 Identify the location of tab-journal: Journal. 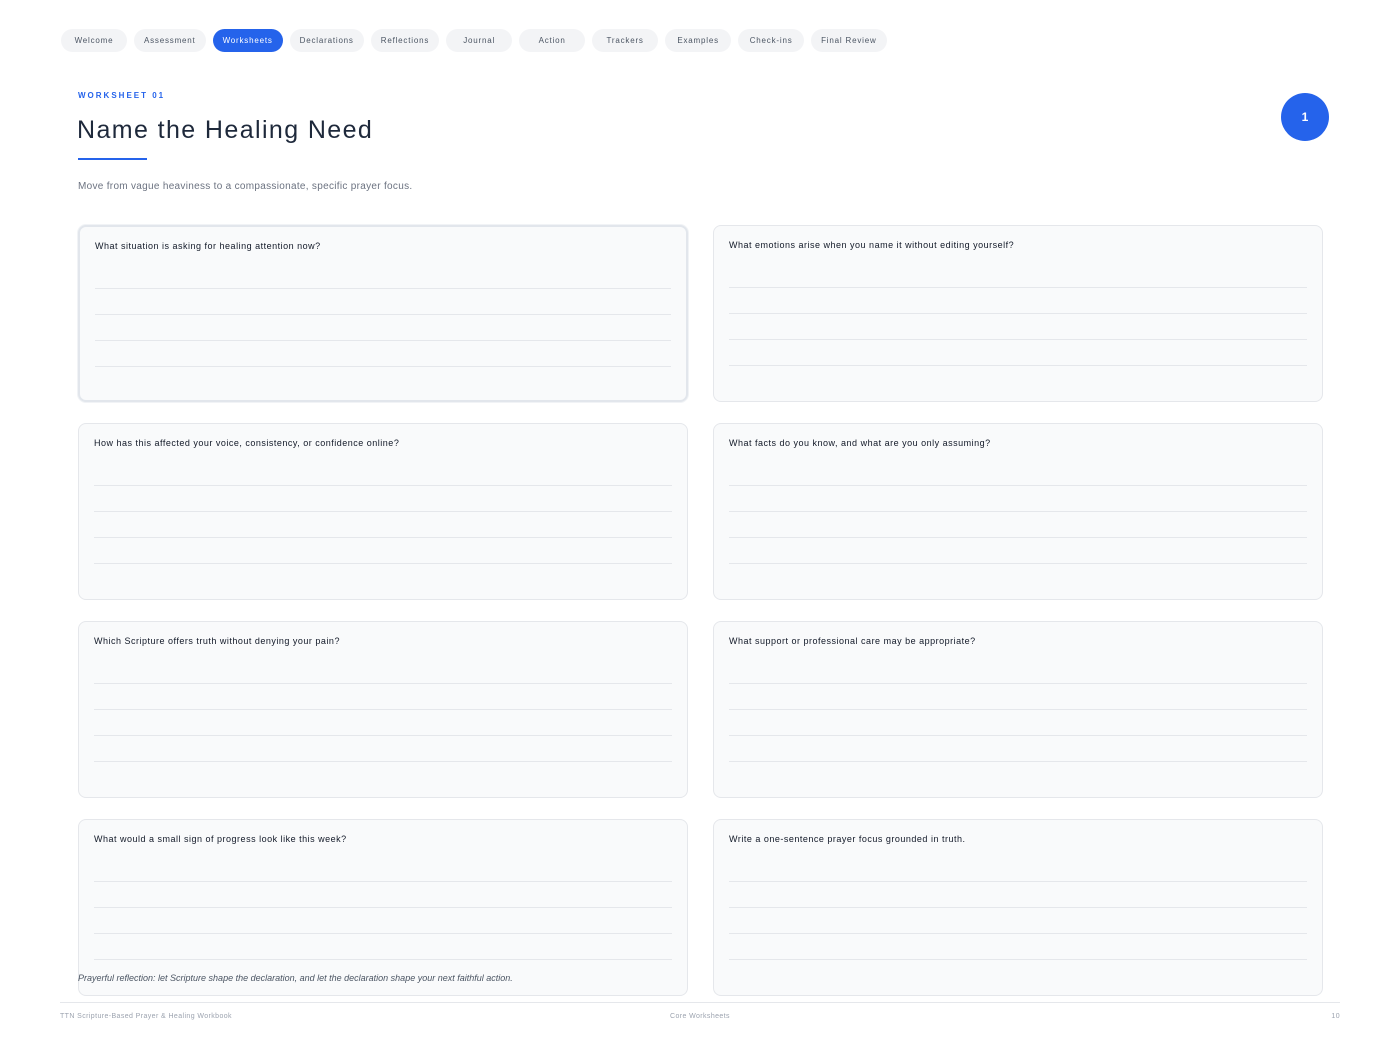
(479, 40).